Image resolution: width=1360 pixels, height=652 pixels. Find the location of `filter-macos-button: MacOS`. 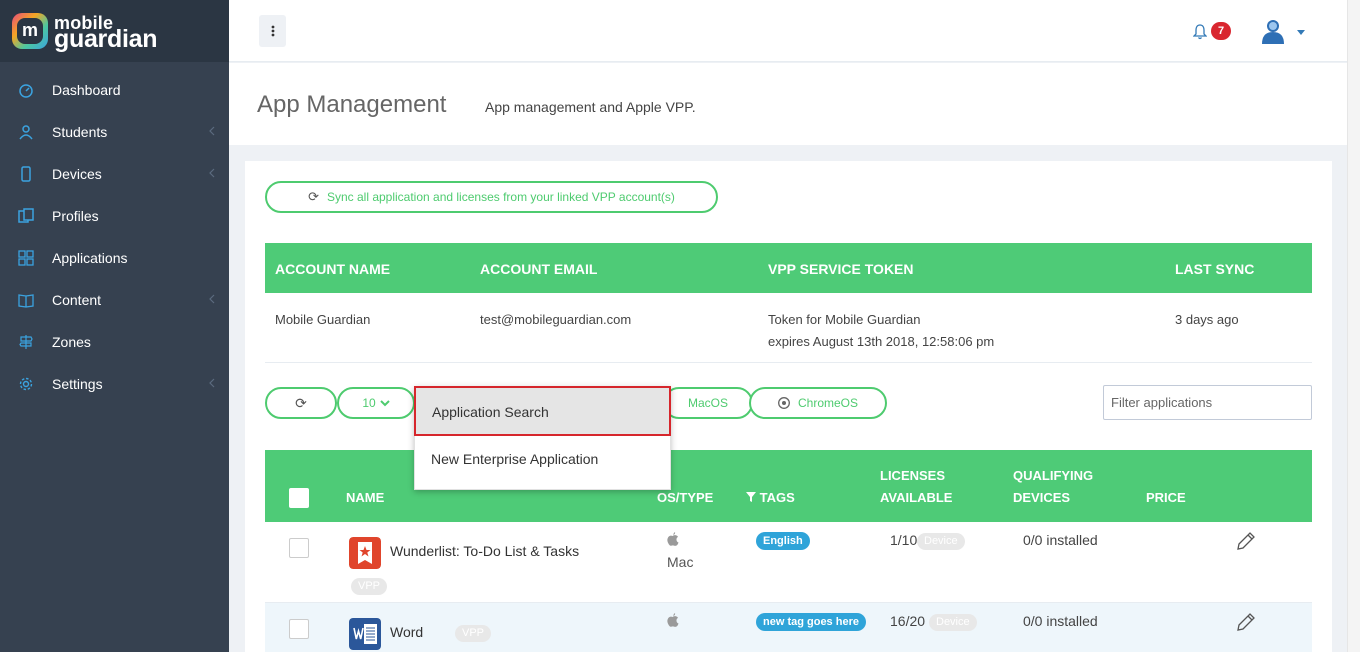

filter-macos-button: MacOS is located at coordinates (708, 403).